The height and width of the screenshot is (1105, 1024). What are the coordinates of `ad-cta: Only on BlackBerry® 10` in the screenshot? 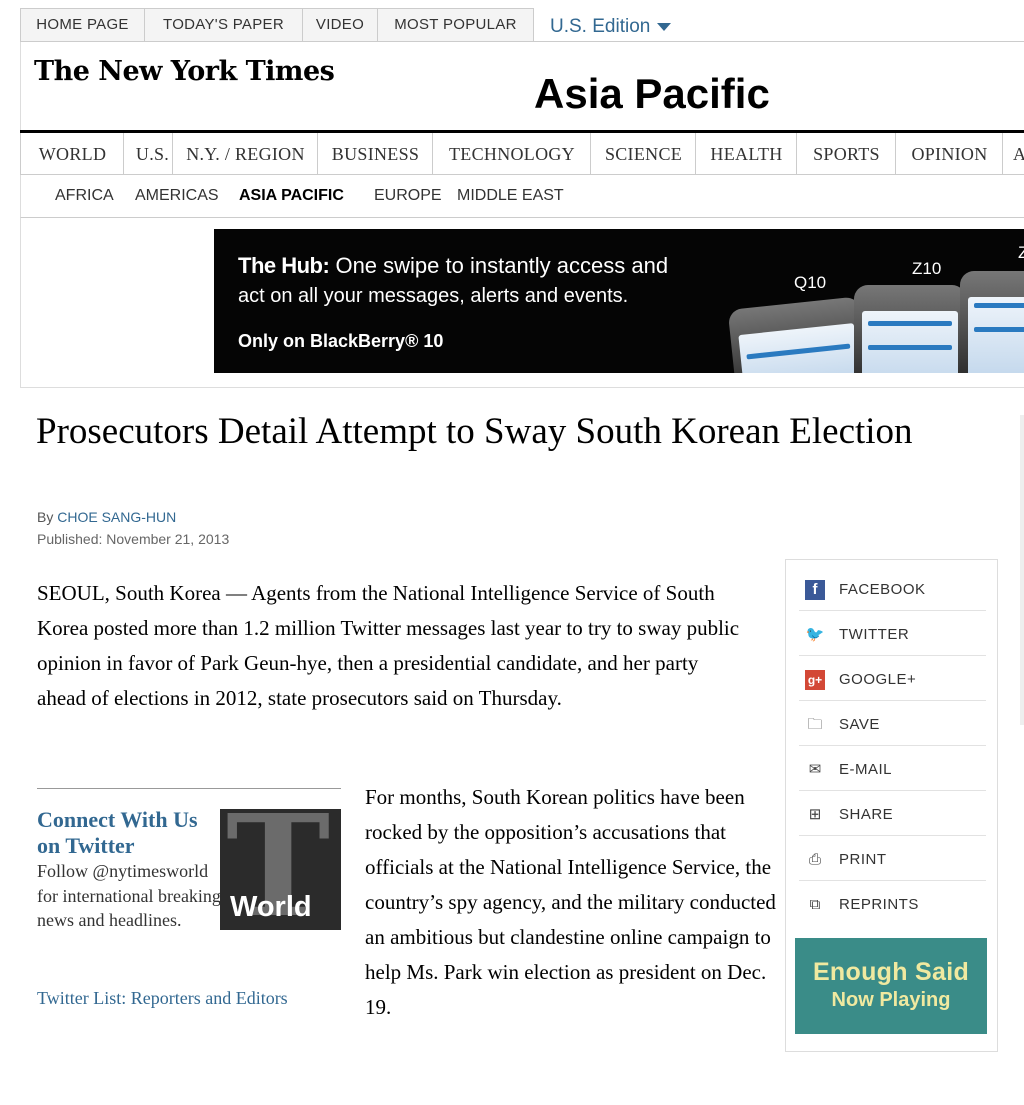 It's located at (341, 341).